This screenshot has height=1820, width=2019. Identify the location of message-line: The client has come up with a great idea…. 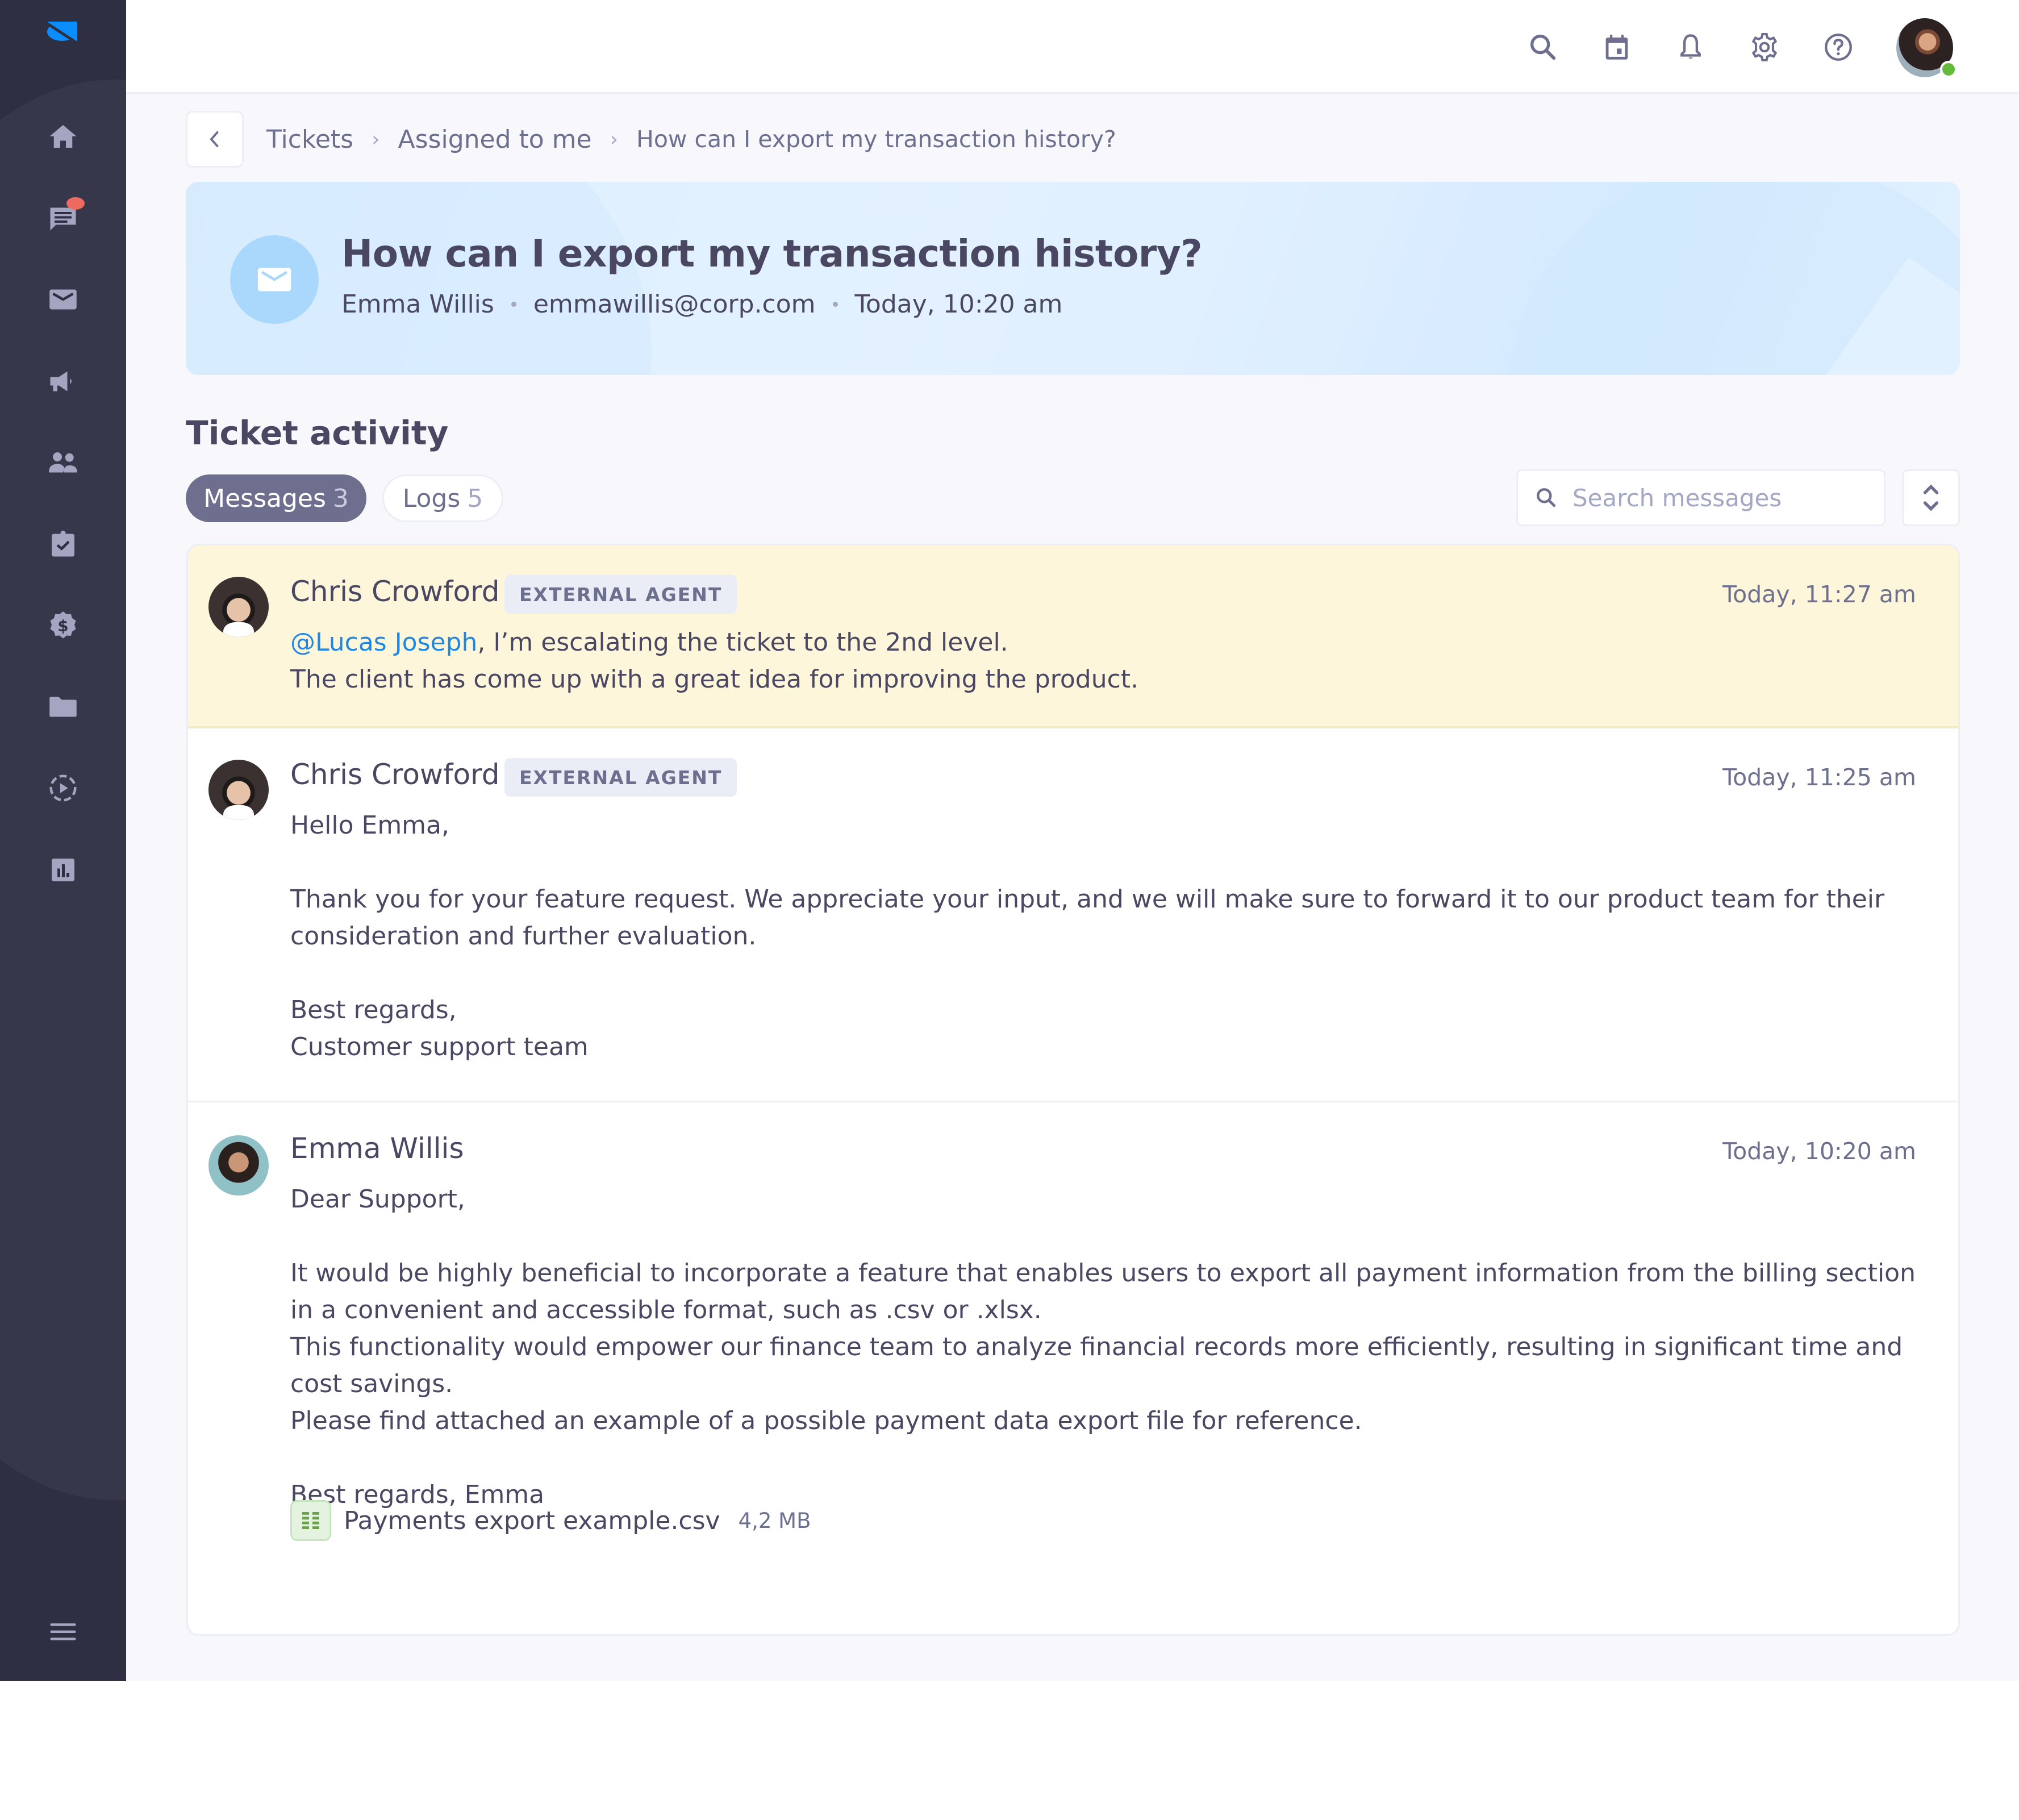
(715, 679).